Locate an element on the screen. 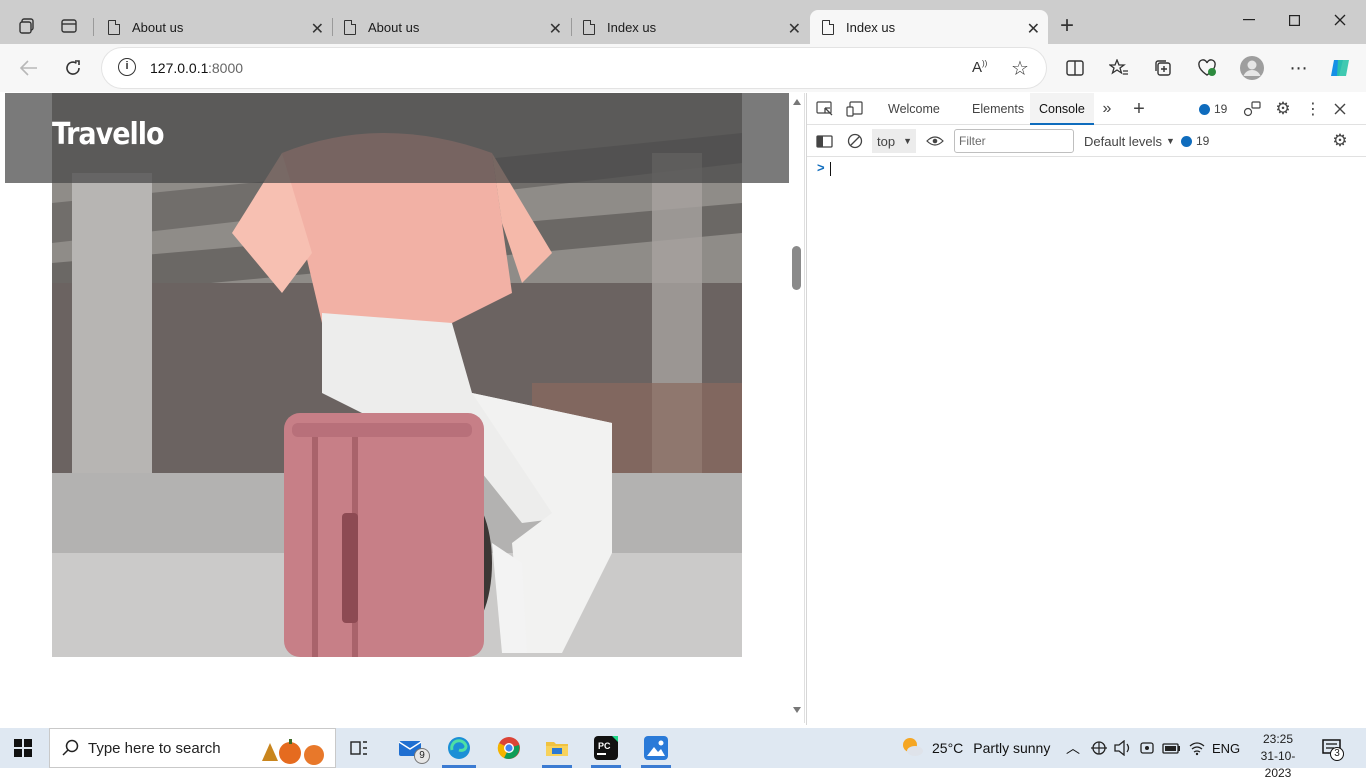  maximize-button is located at coordinates (1294, 20).